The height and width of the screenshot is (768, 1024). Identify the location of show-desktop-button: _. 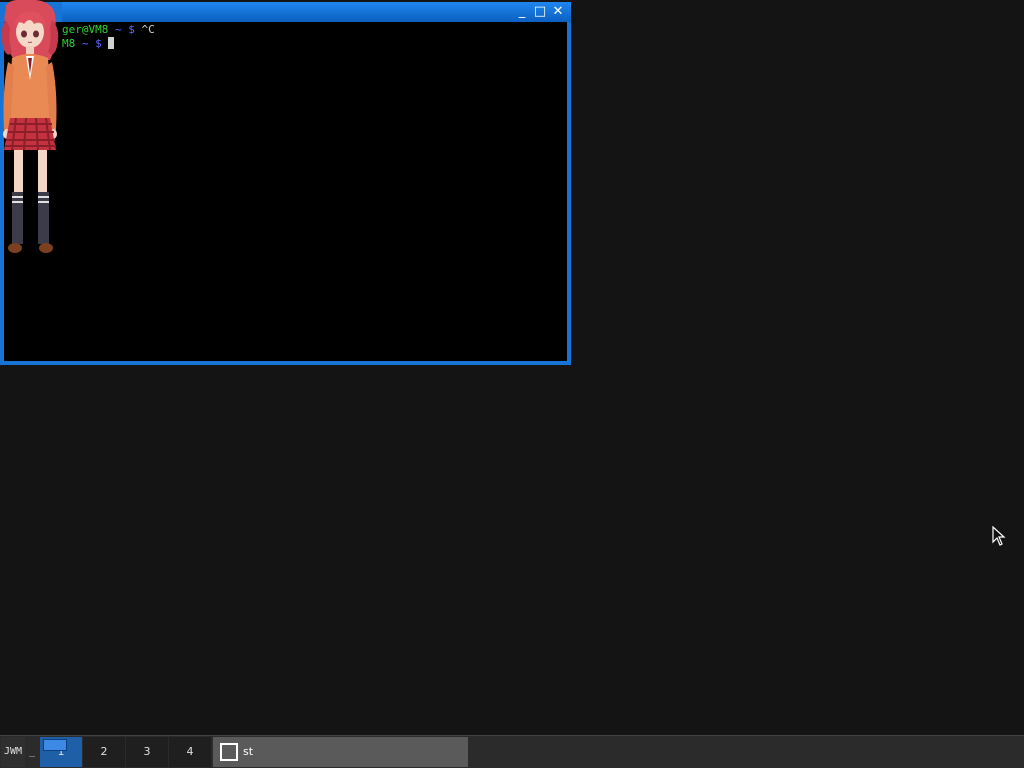
(32, 752).